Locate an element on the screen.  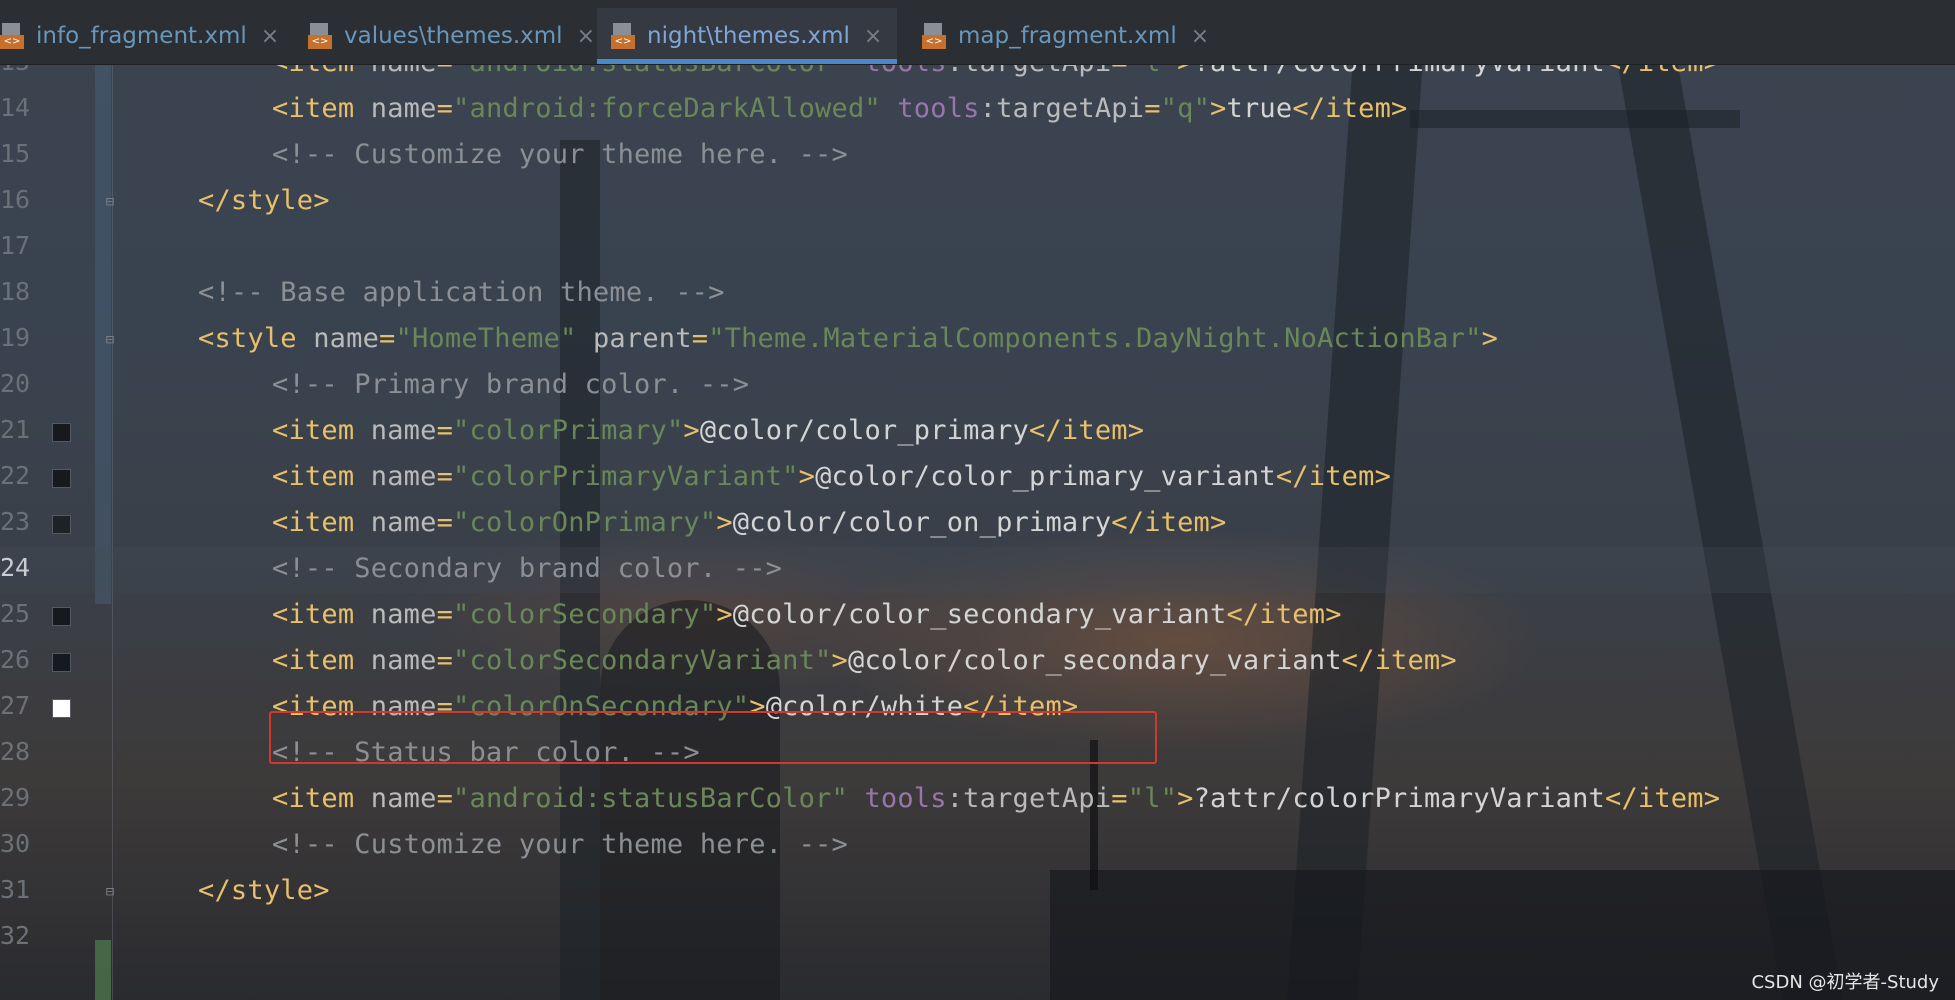
line-number: 26 is located at coordinates (15, 659).